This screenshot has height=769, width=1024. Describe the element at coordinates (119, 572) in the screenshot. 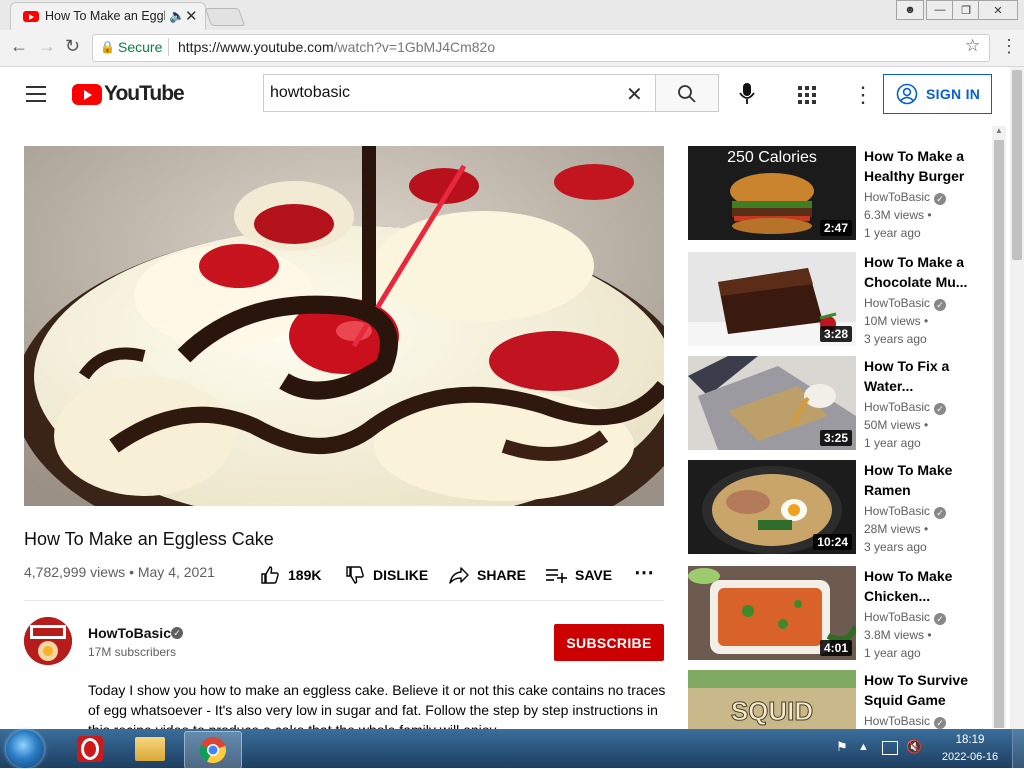

I see `video-views-date: 4,782,999 views • May 4, 2021` at that location.